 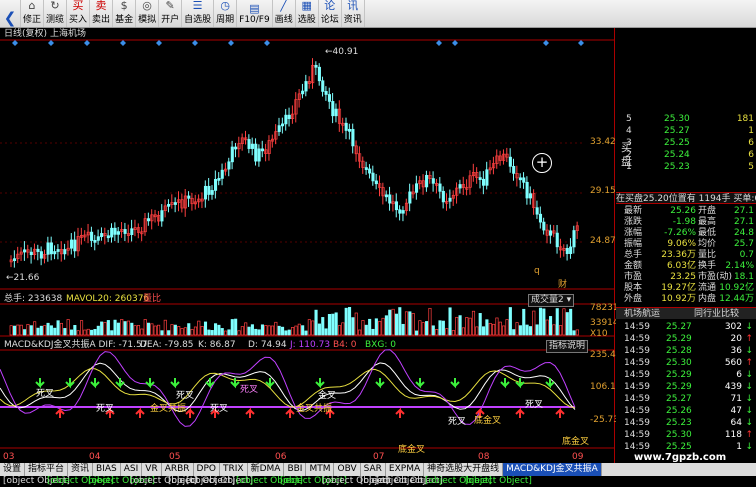 What do you see at coordinates (234, 469) in the screenshot?
I see `indicator-tab: TRIX` at bounding box center [234, 469].